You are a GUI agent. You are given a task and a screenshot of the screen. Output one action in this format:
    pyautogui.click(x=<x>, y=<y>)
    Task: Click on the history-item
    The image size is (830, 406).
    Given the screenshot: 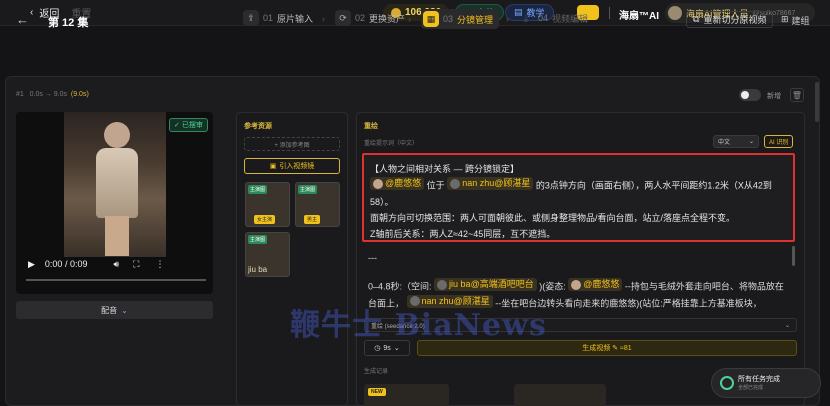 What is the action you would take?
    pyautogui.click(x=560, y=395)
    